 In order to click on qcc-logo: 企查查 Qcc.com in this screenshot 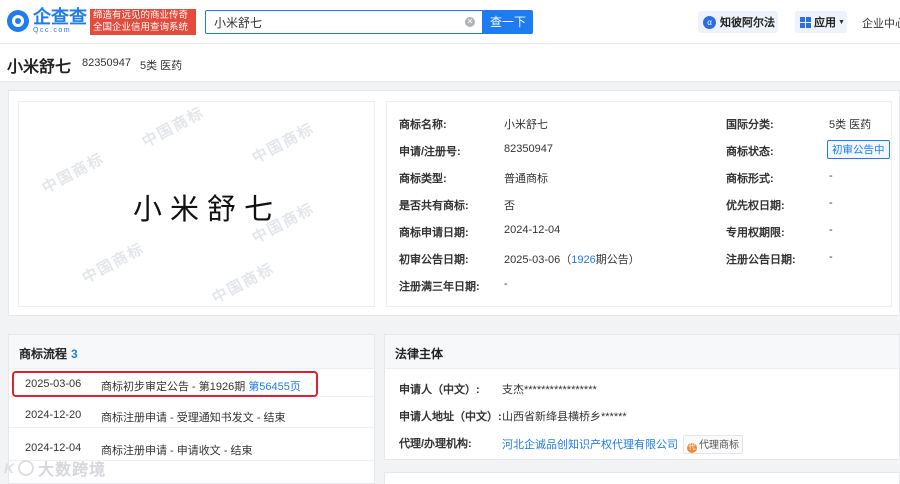, I will do `click(47, 21)`.